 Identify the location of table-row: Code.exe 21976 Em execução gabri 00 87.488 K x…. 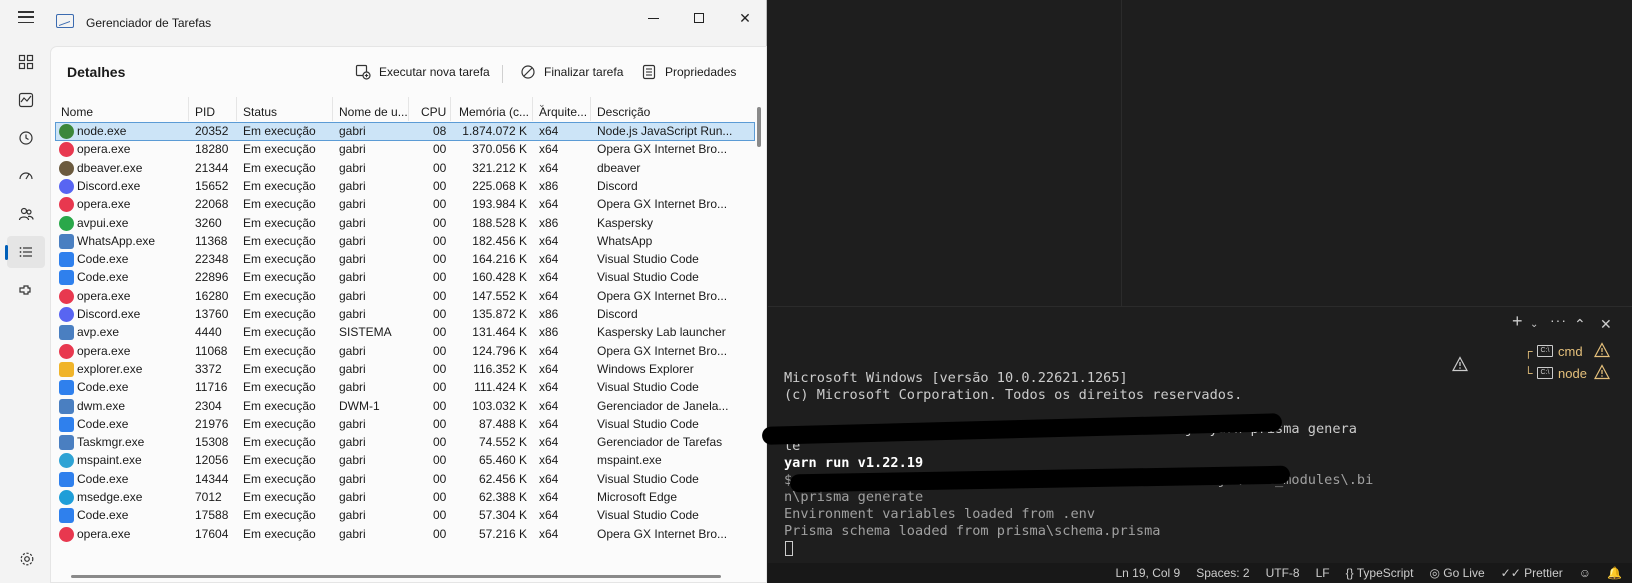
(405, 424).